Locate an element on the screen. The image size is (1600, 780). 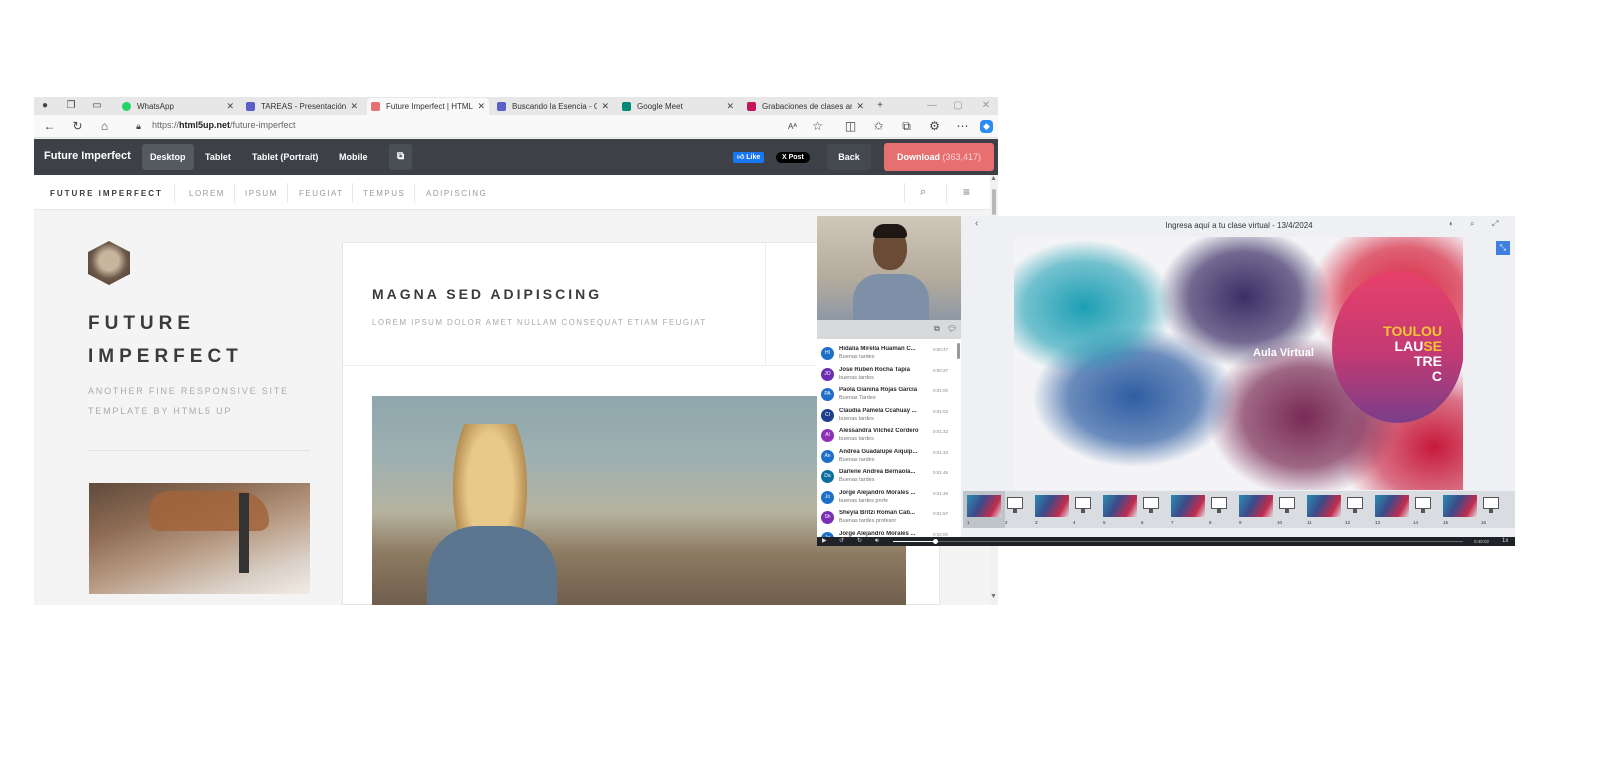
window-close-icon: ✕ is located at coordinates (986, 106).